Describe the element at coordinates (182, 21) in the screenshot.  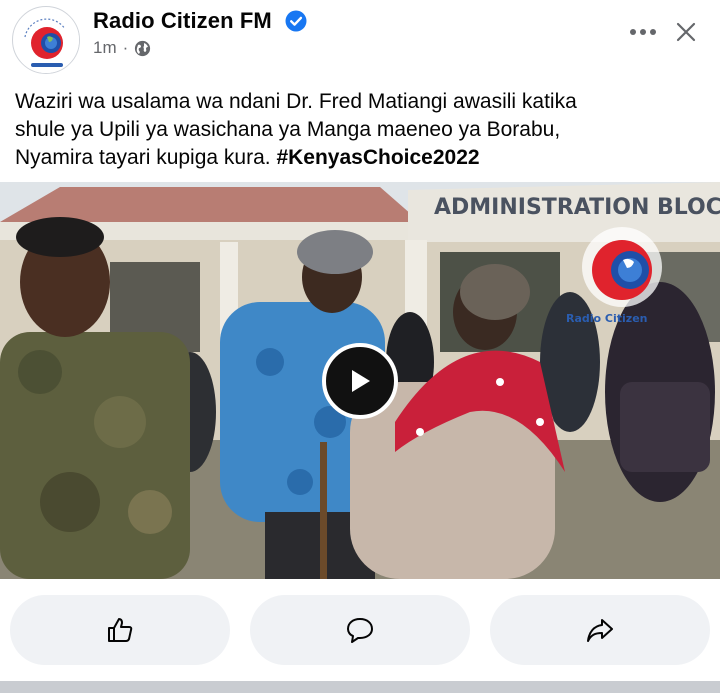
I see `page-name: Radio Citizen FM` at that location.